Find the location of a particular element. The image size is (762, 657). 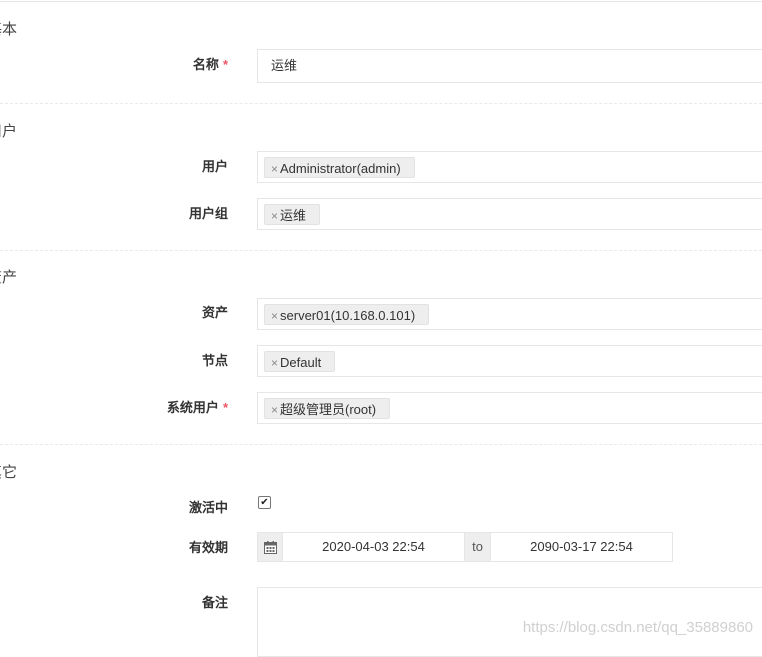

user-groups-select: × 运维 is located at coordinates (509, 214).